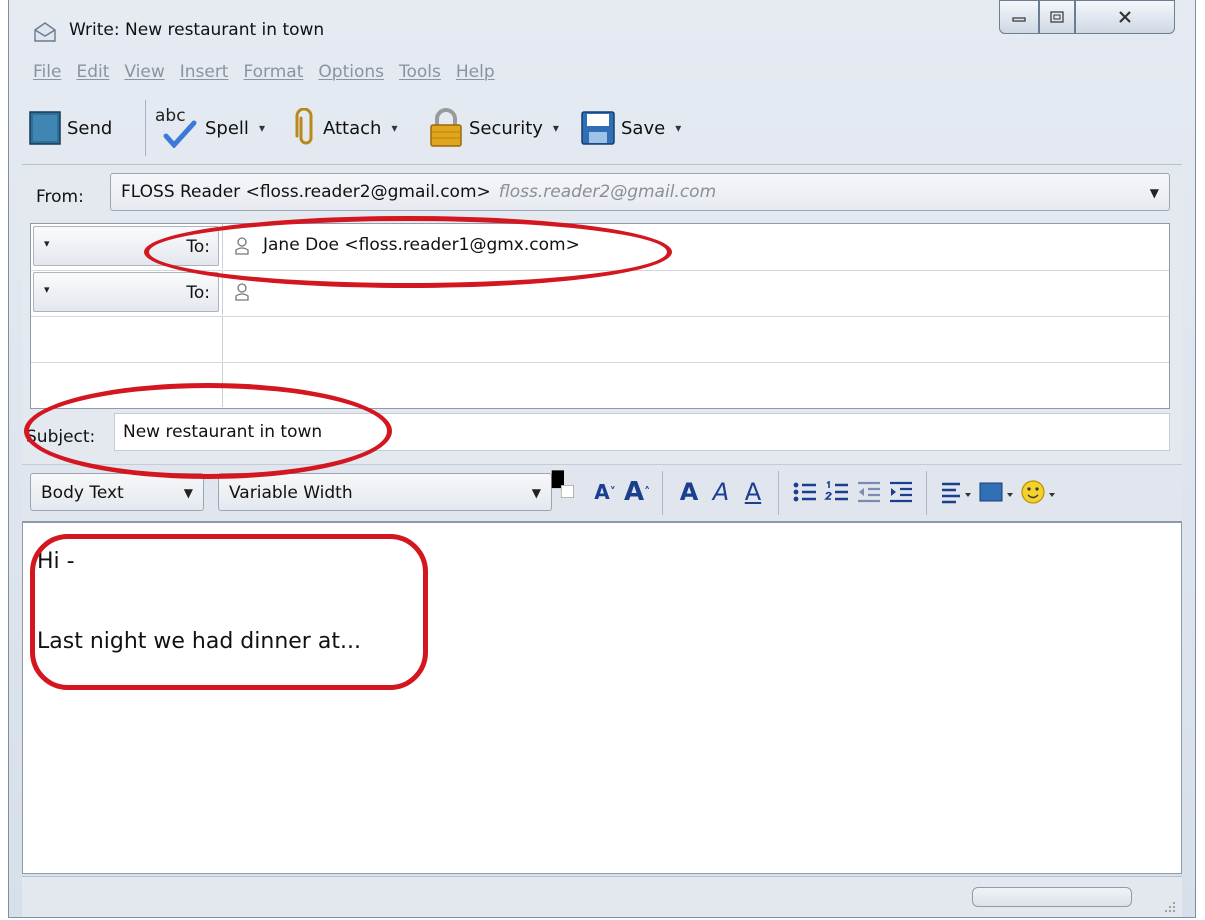  What do you see at coordinates (1019, 19) in the screenshot?
I see `minimize-icon` at bounding box center [1019, 19].